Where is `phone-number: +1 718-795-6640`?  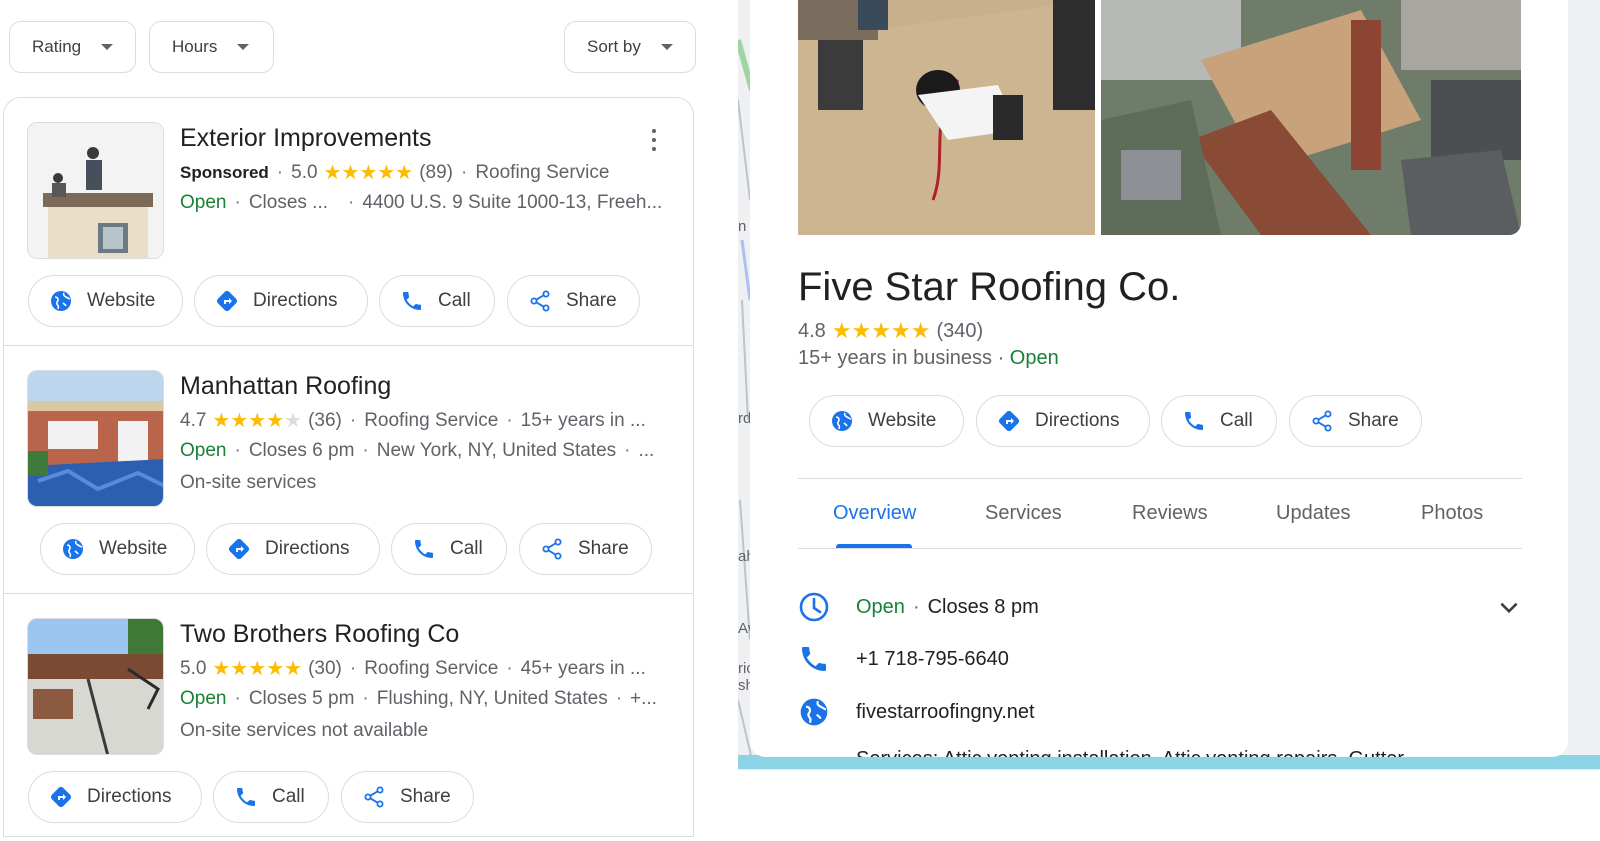 phone-number: +1 718-795-6640 is located at coordinates (932, 658).